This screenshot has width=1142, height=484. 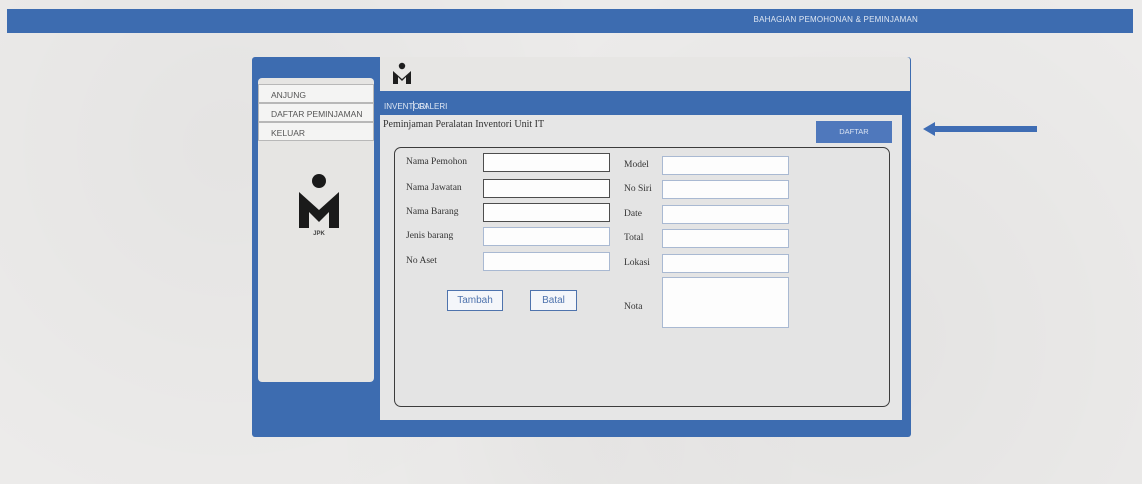 What do you see at coordinates (546, 236) in the screenshot?
I see `jenis-barang-field` at bounding box center [546, 236].